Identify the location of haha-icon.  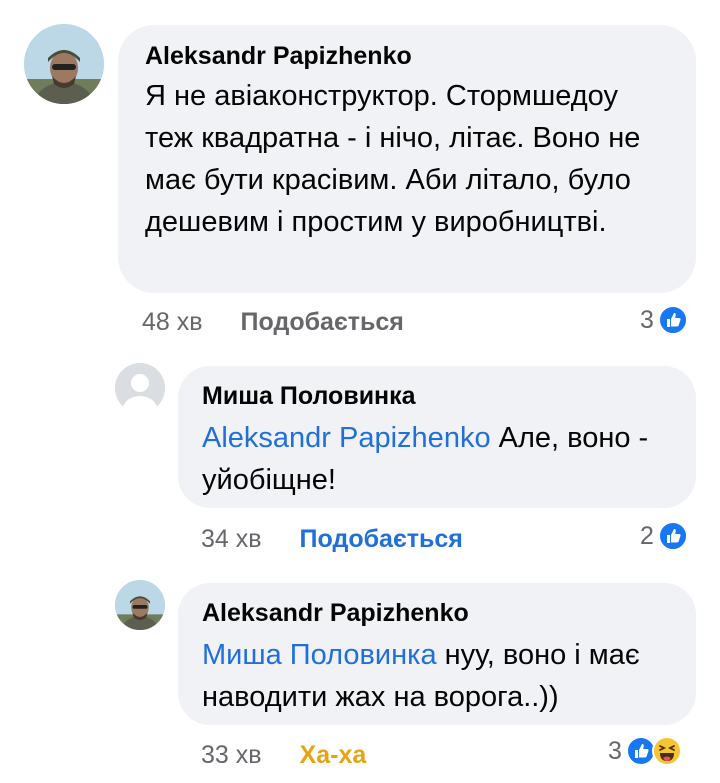
(666, 751).